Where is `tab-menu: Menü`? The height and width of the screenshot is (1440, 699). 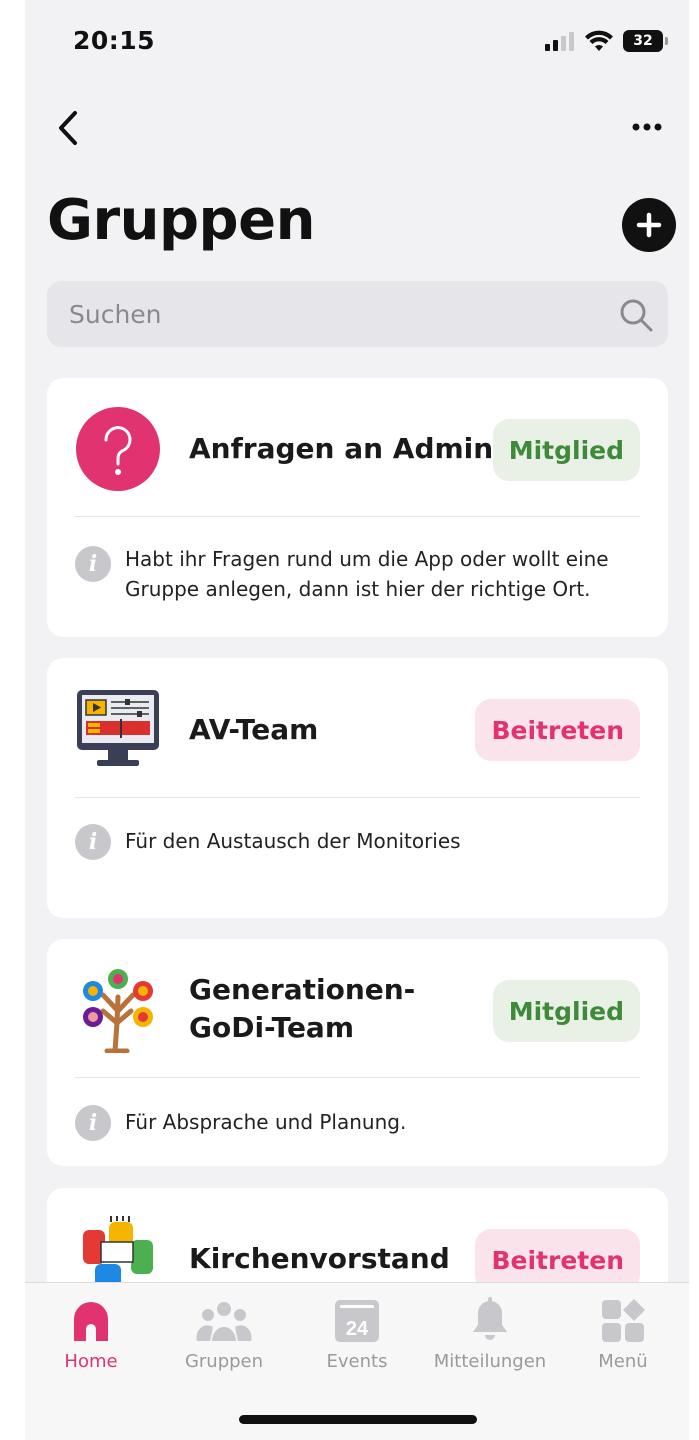
tab-menu: Menü is located at coordinates (623, 1333).